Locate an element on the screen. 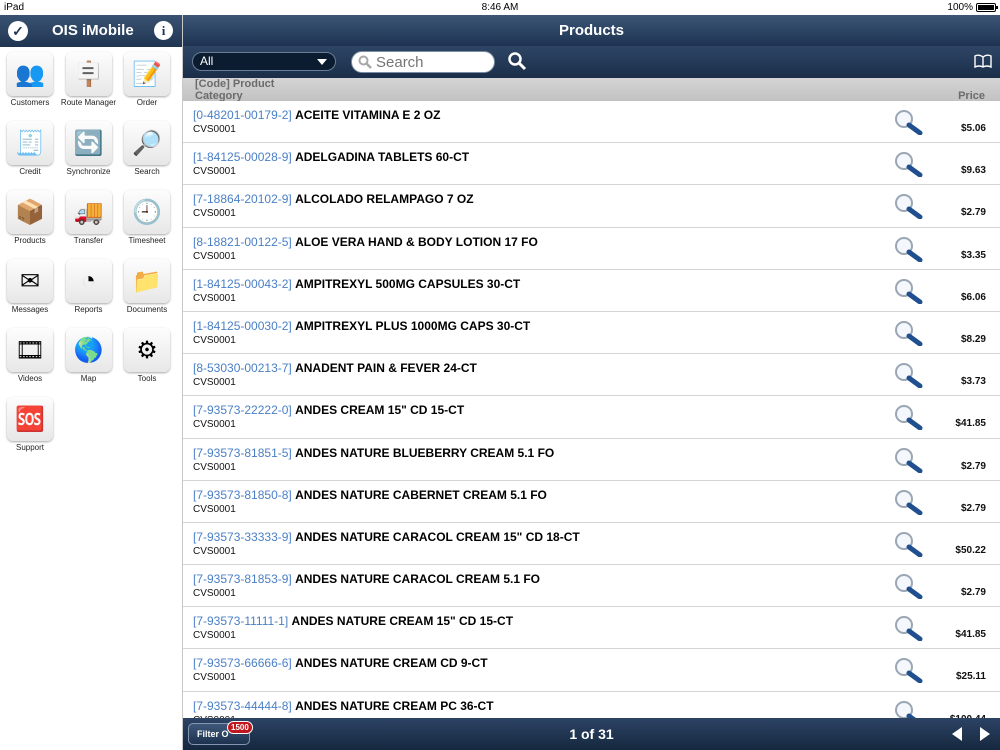  sidebar-item-synchronize: 🔄 Synchronize is located at coordinates (89, 154).